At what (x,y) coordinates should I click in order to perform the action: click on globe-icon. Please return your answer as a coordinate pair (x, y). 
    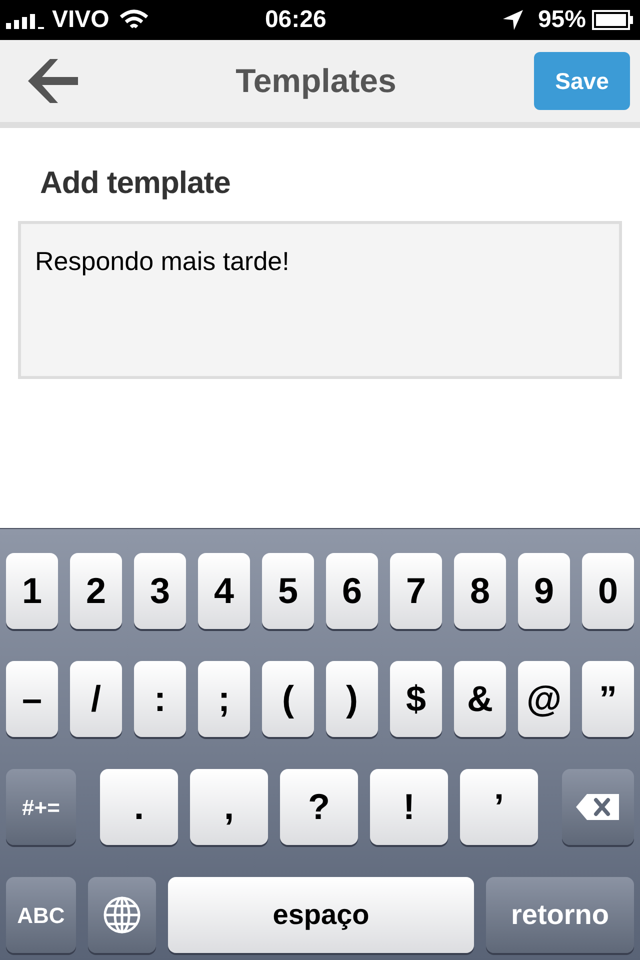
    Looking at the image, I should click on (122, 915).